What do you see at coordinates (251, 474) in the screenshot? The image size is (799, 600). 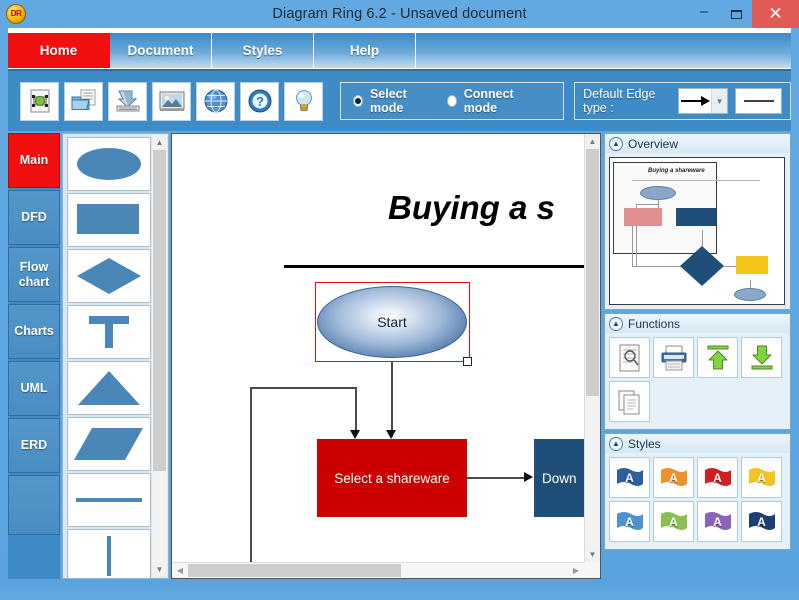 I see `edge-loopback-vertical` at bounding box center [251, 474].